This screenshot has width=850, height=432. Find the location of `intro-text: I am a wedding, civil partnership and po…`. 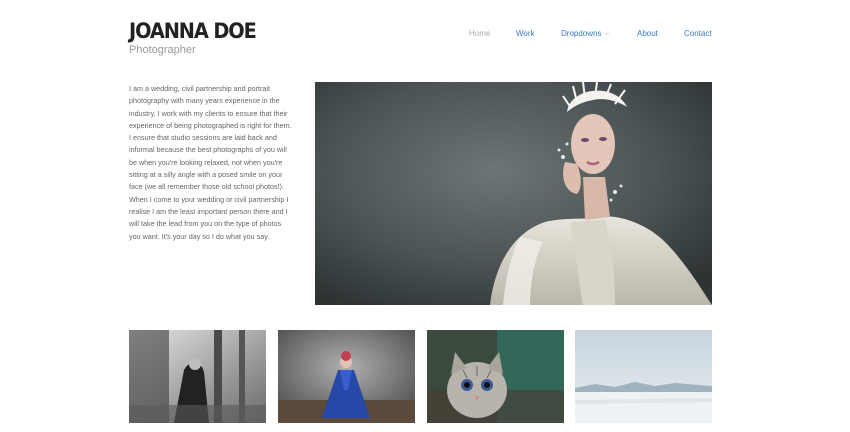

intro-text: I am a wedding, civil partnership and po… is located at coordinates (210, 162).